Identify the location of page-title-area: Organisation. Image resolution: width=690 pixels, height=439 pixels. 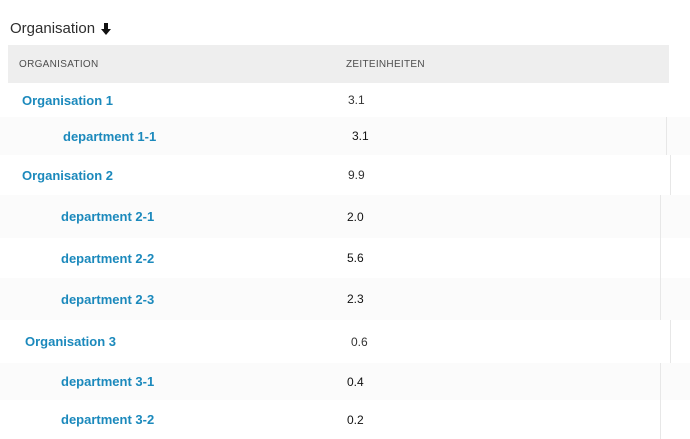
(61, 28).